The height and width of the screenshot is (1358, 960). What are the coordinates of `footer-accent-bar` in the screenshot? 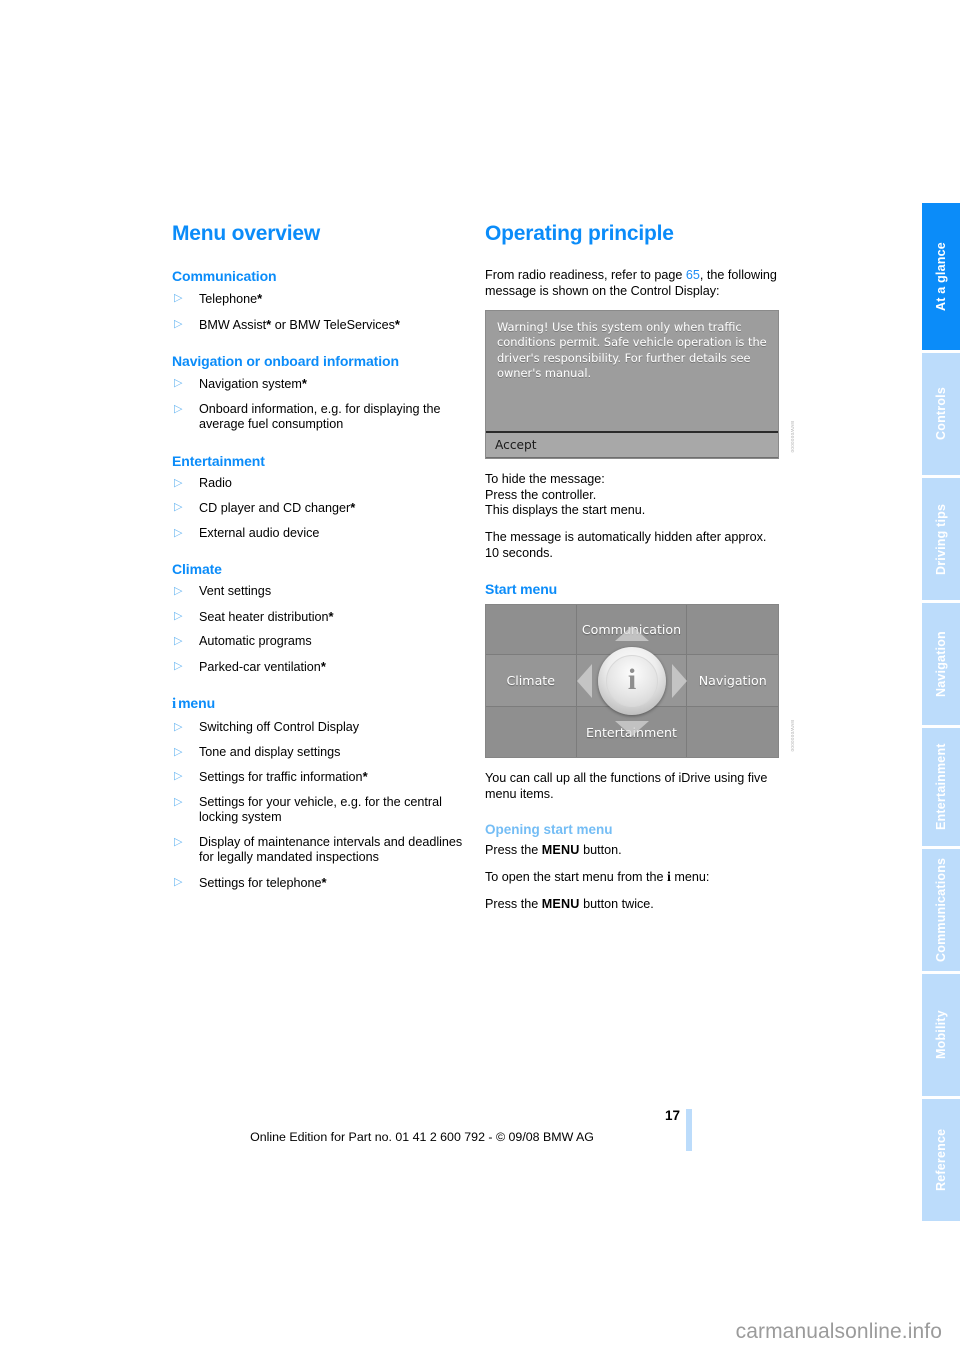 It's located at (689, 1130).